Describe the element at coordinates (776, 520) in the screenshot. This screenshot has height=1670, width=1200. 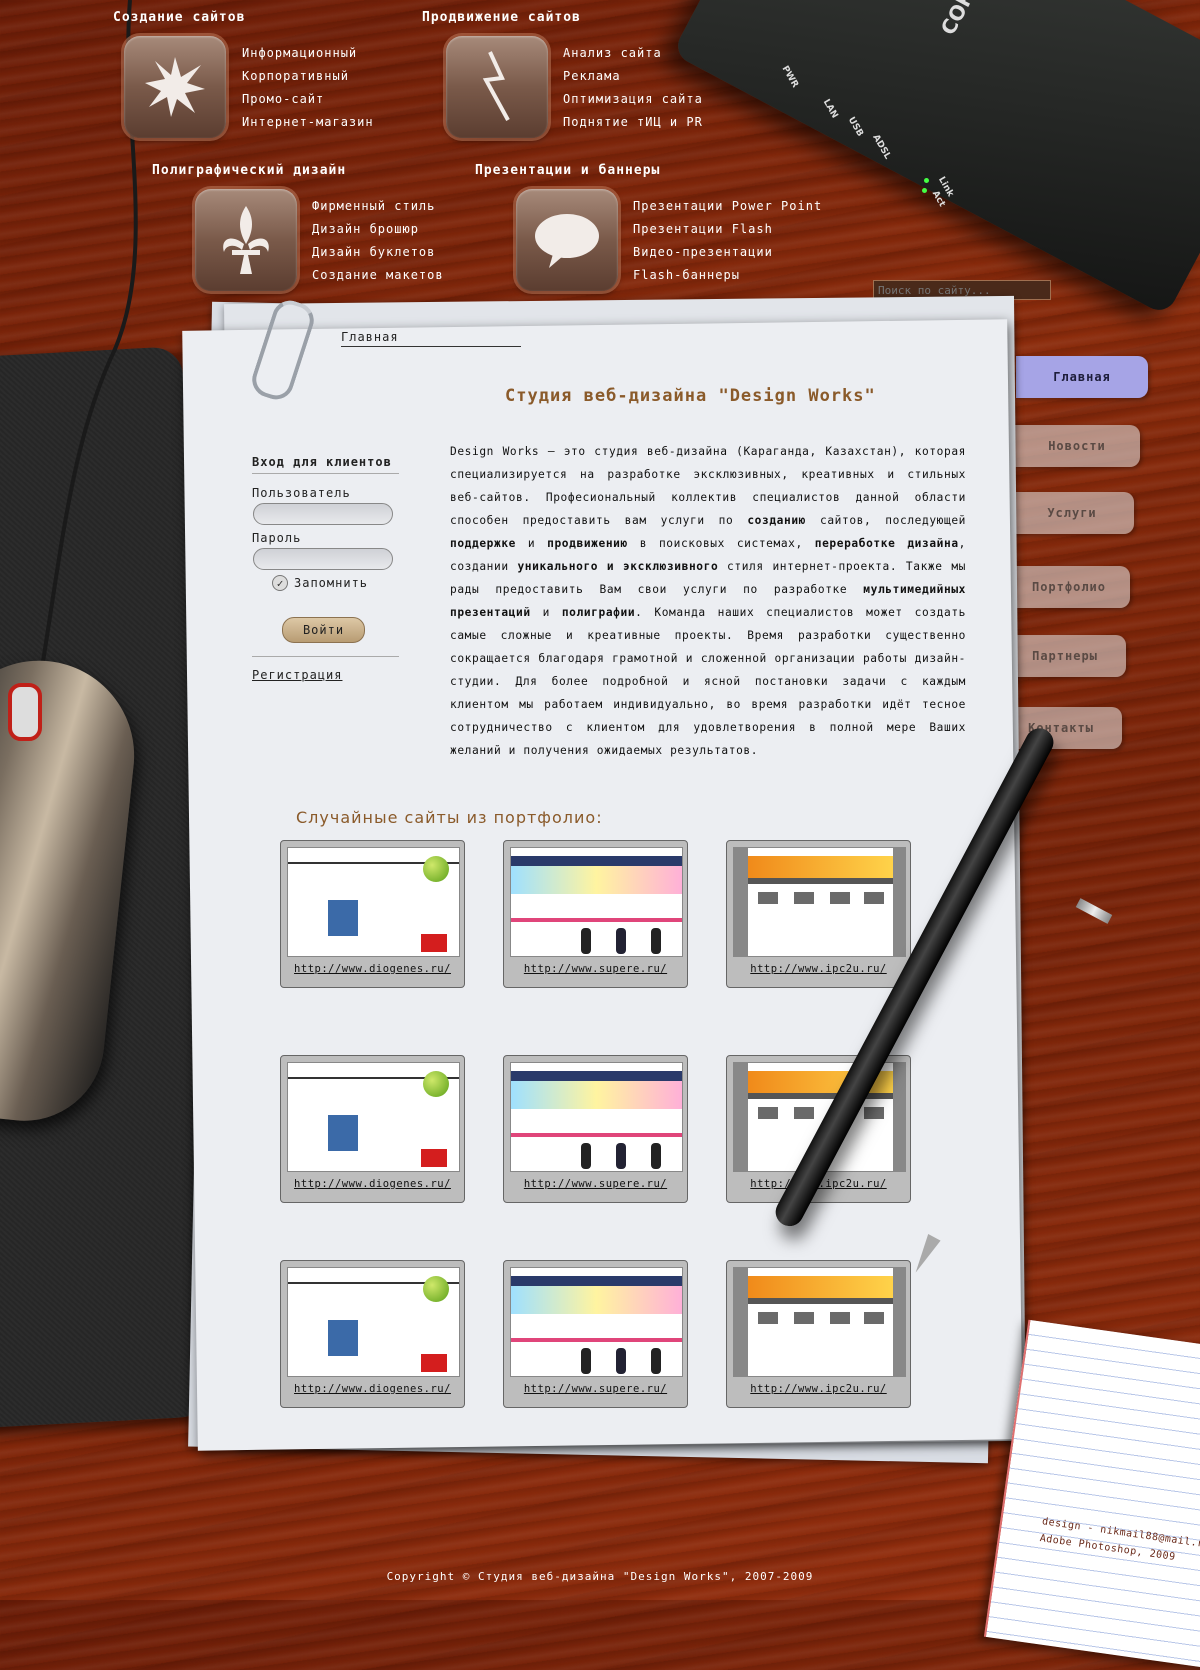
I see `intro-emphasis: созданию` at that location.